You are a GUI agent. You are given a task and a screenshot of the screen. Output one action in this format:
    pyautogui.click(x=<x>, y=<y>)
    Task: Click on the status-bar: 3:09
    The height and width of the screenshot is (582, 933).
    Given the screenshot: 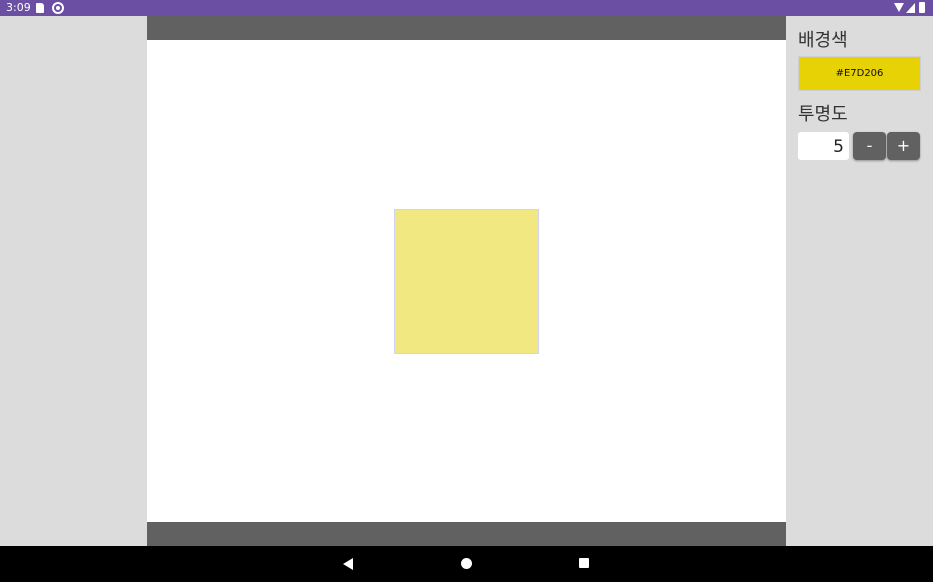 What is the action you would take?
    pyautogui.click(x=466, y=8)
    